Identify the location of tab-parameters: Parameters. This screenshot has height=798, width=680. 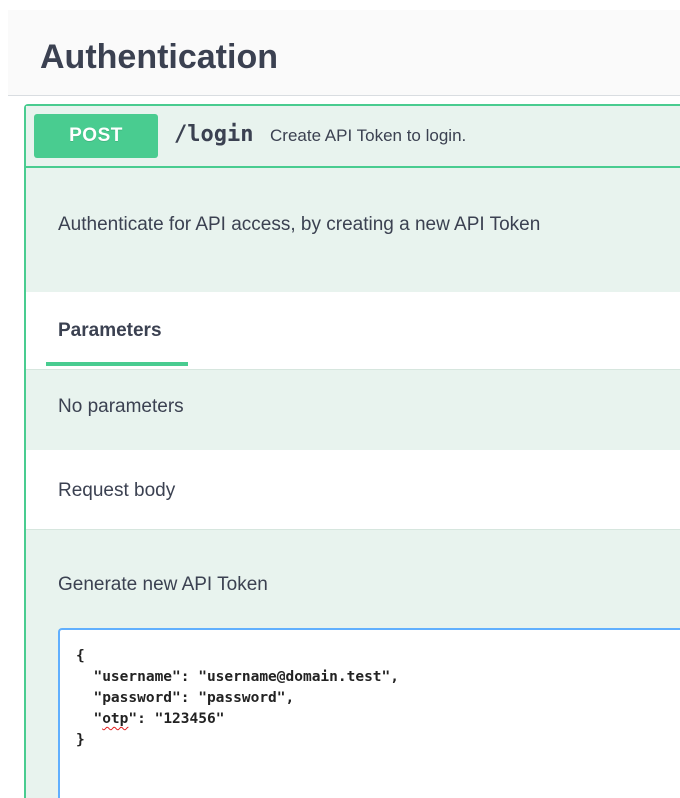
(117, 329).